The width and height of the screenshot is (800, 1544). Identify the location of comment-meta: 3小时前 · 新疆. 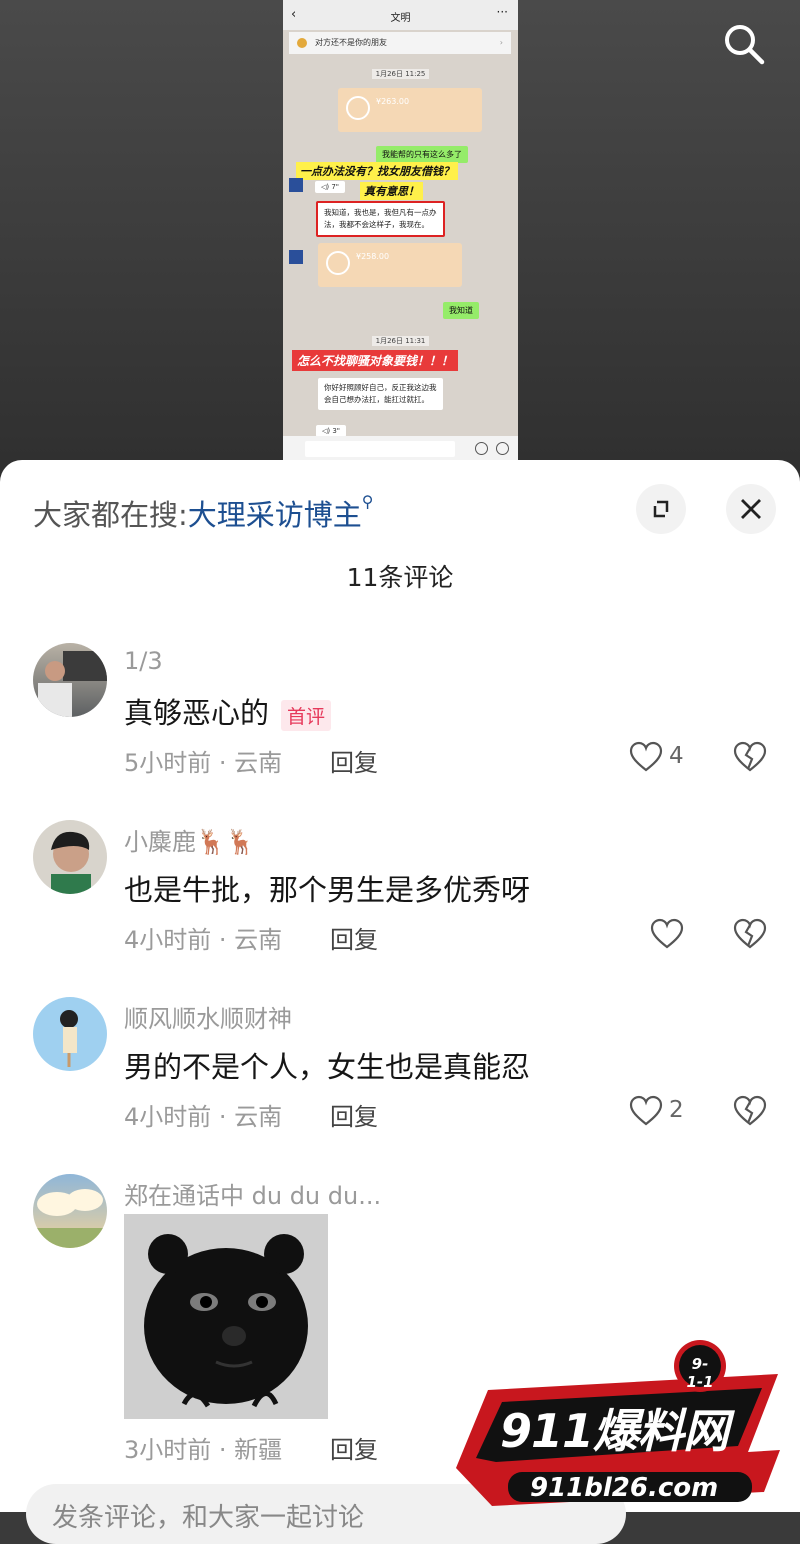
(203, 1450).